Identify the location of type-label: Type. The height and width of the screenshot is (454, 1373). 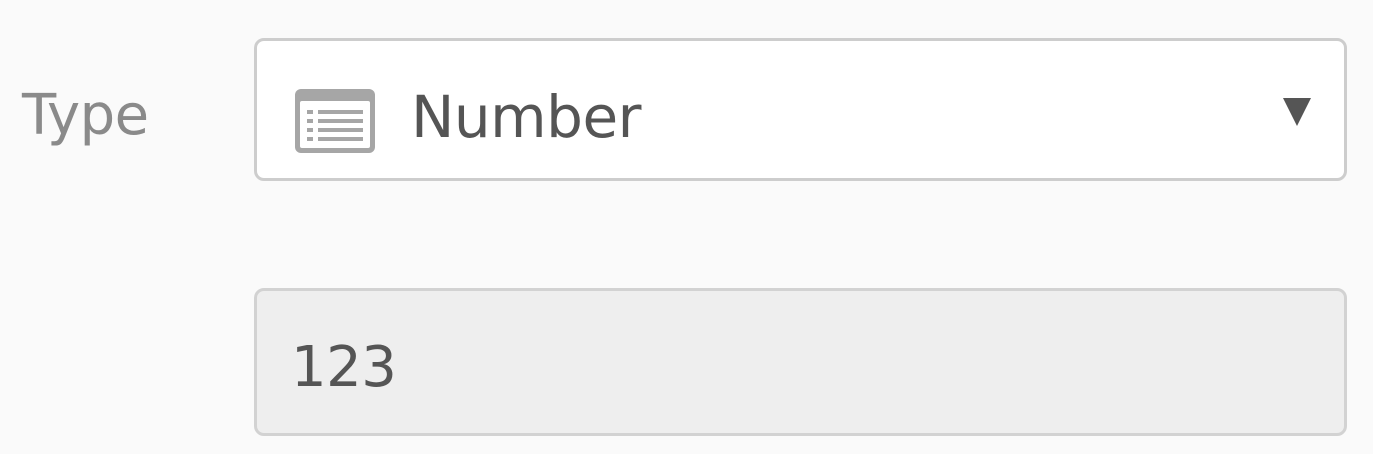
(85, 115).